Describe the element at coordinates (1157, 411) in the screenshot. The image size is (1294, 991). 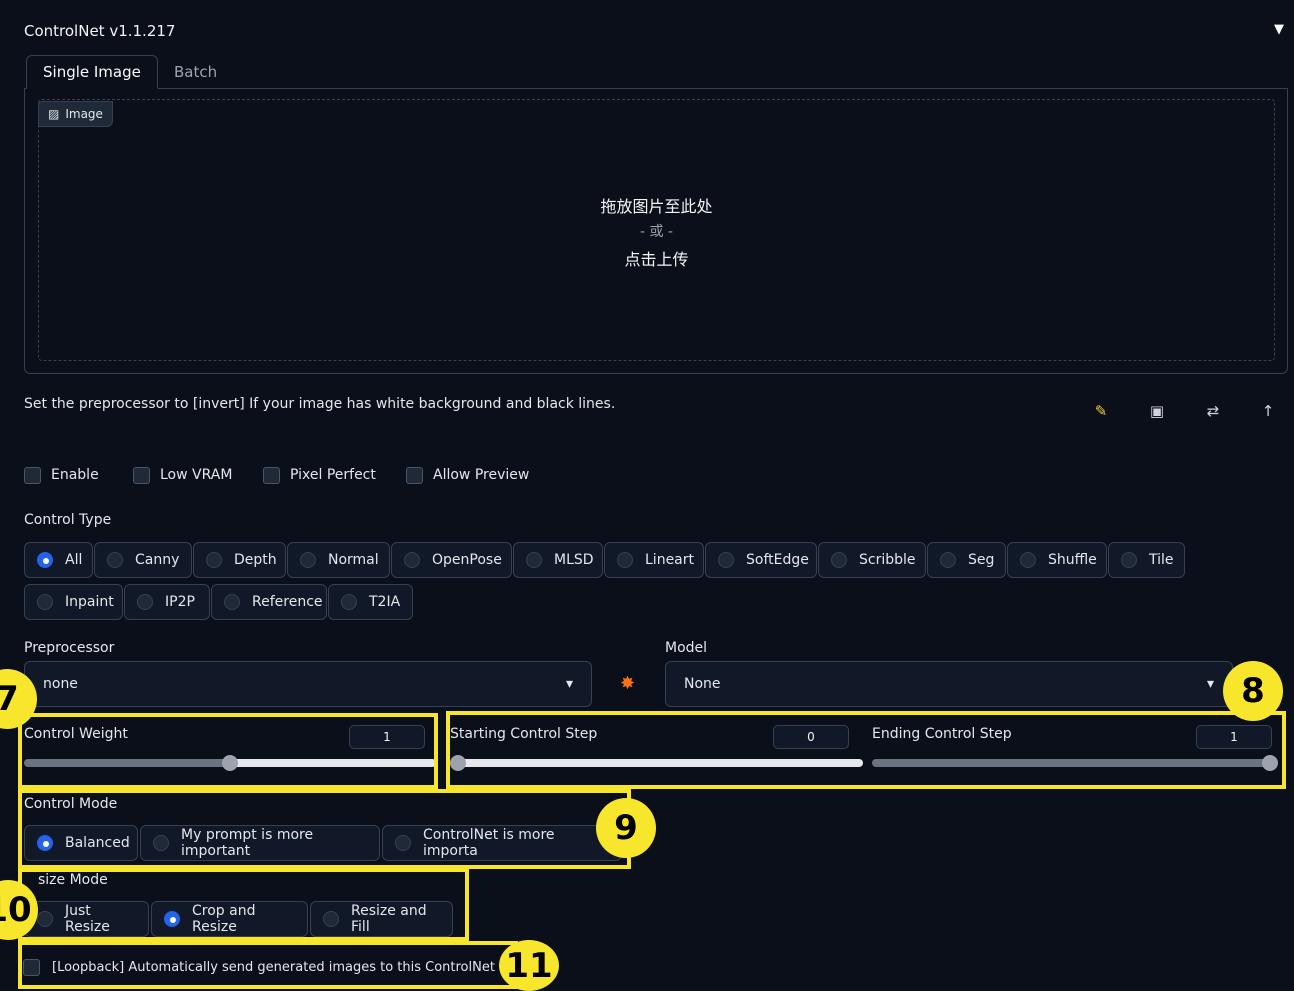
I see `camera-icon: ▣` at that location.